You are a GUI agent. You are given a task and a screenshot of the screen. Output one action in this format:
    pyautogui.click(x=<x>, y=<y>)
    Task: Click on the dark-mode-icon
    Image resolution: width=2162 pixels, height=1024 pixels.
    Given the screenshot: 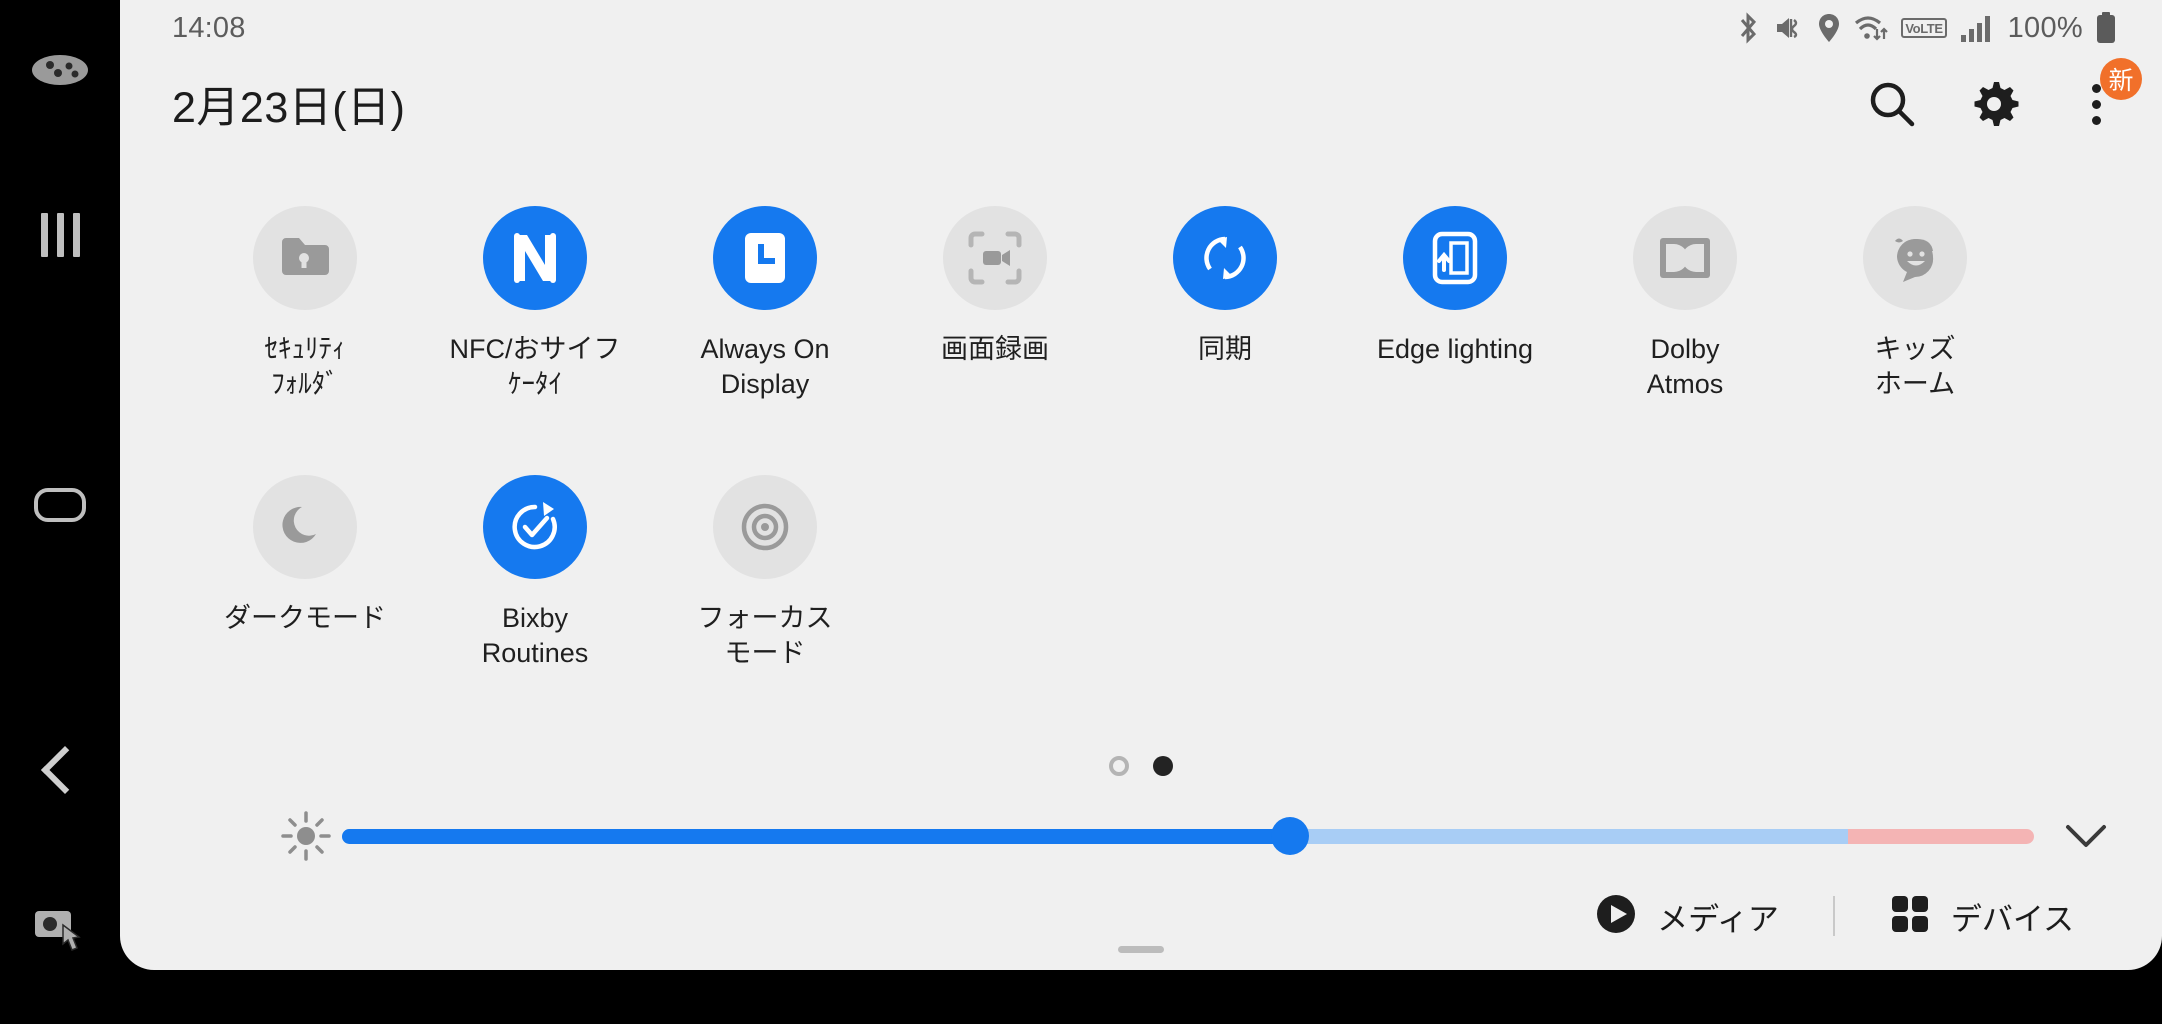 What is the action you would take?
    pyautogui.click(x=305, y=527)
    